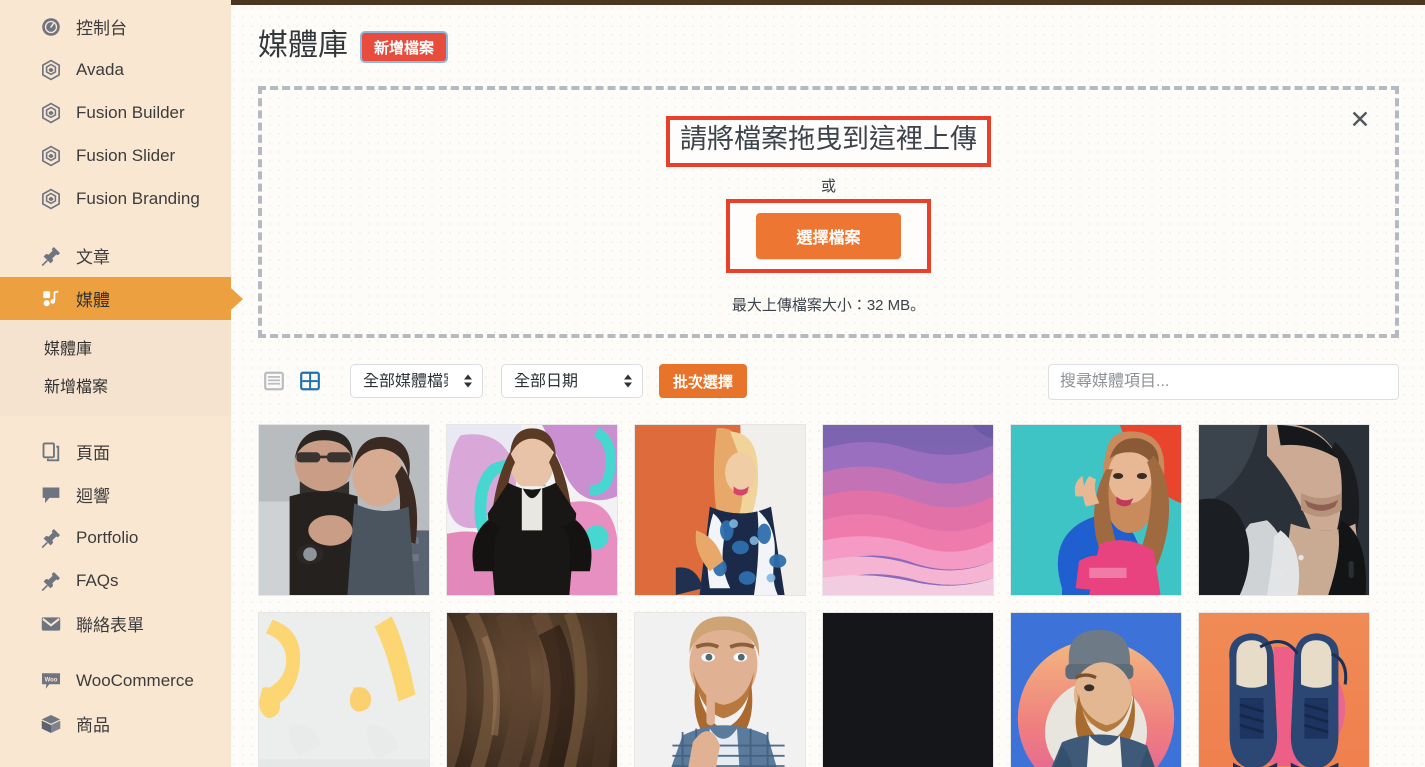 This screenshot has height=767, width=1425. I want to click on sidebar-item-label: 聯絡表單, so click(110, 625).